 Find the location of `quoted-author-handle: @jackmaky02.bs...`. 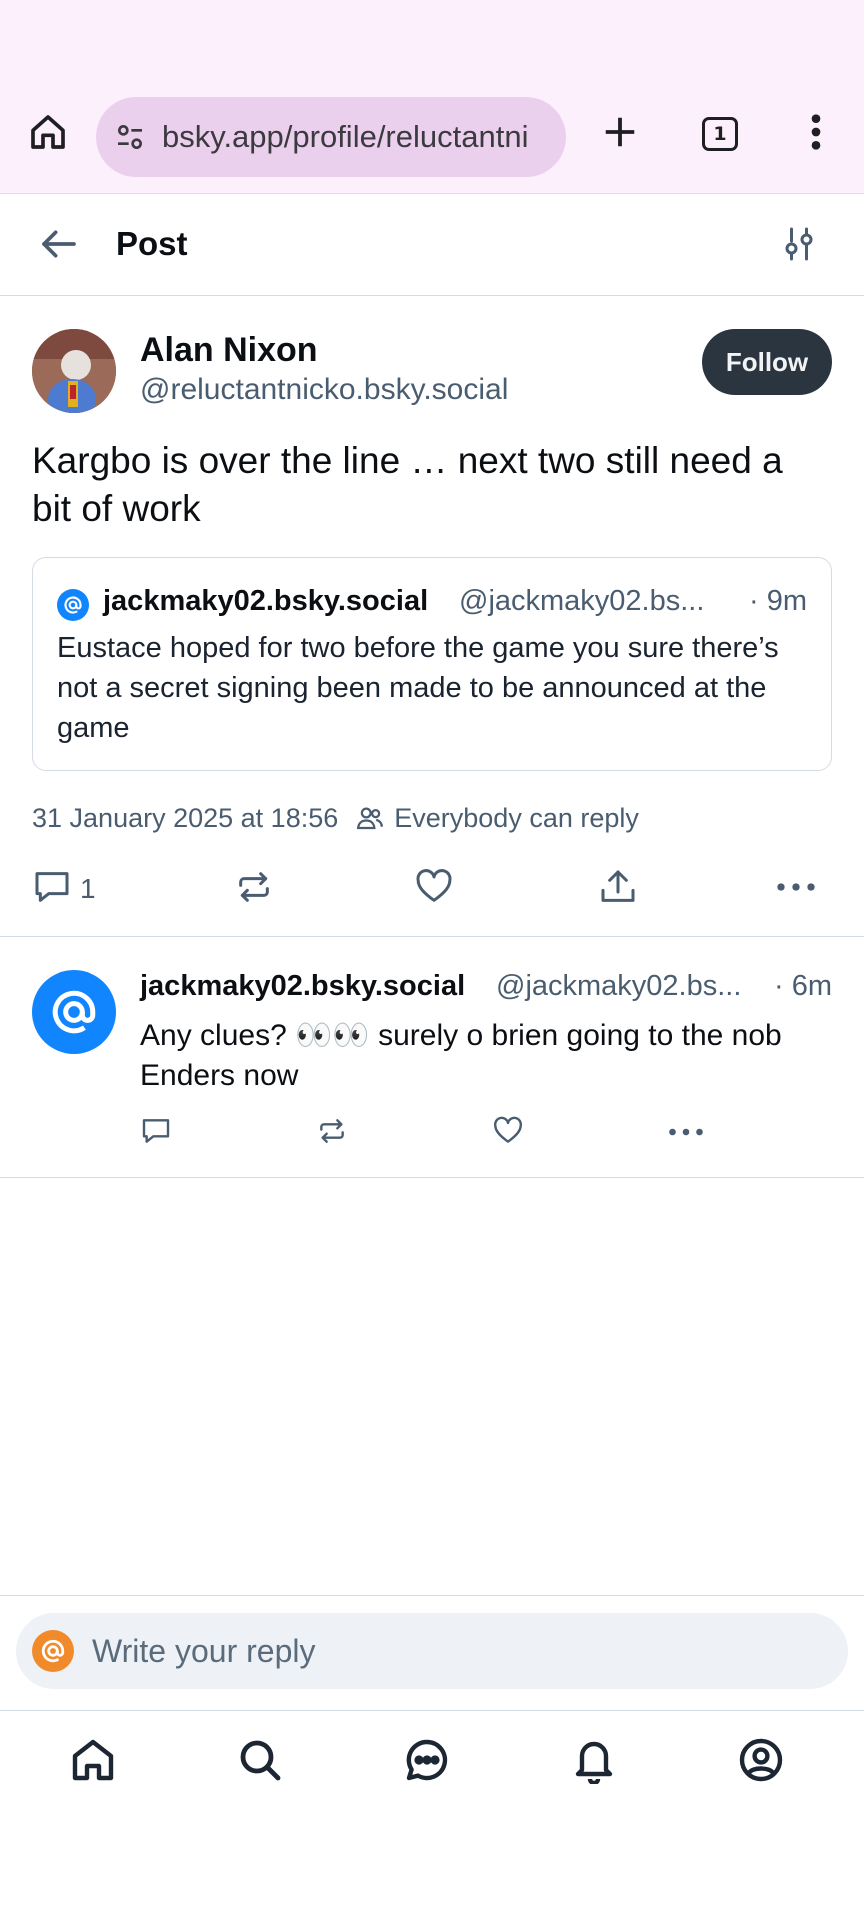

quoted-author-handle: @jackmaky02.bs... is located at coordinates (582, 601).